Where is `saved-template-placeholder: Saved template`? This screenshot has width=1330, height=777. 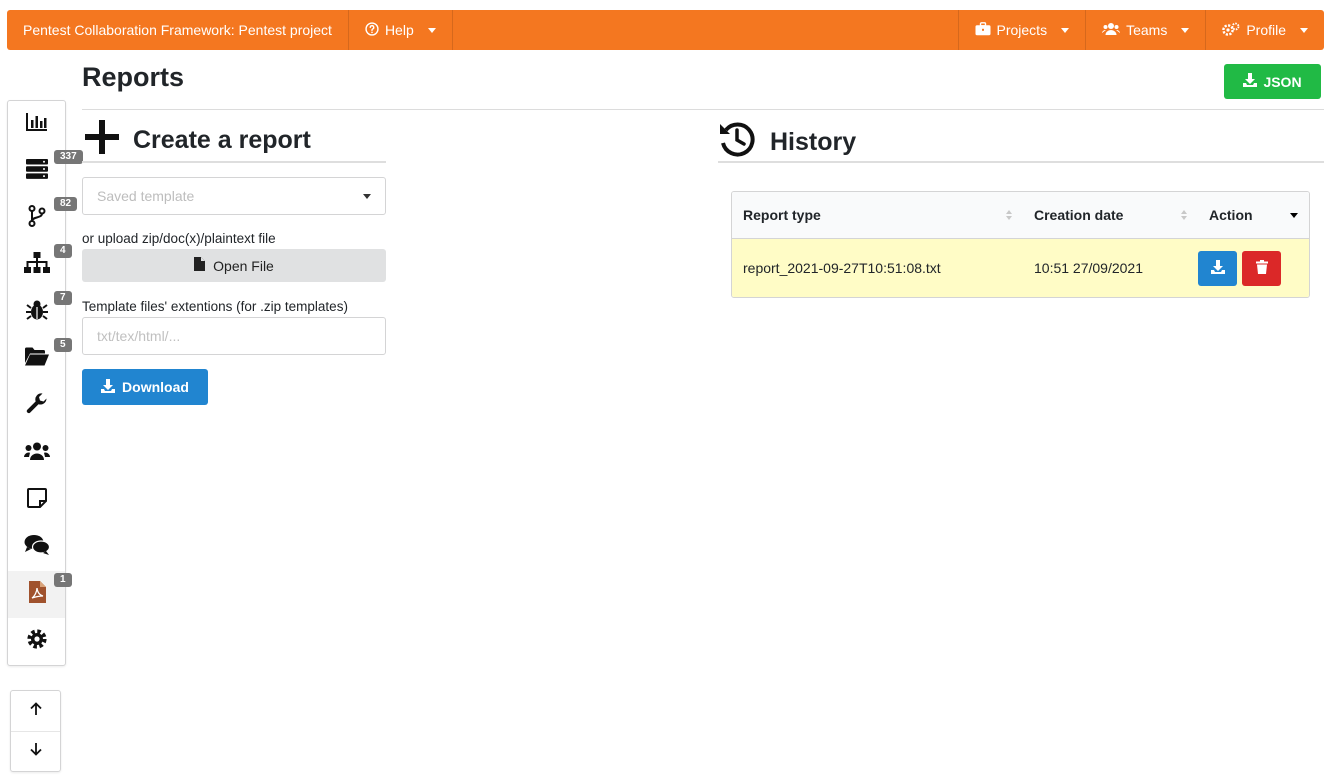
saved-template-placeholder: Saved template is located at coordinates (146, 196).